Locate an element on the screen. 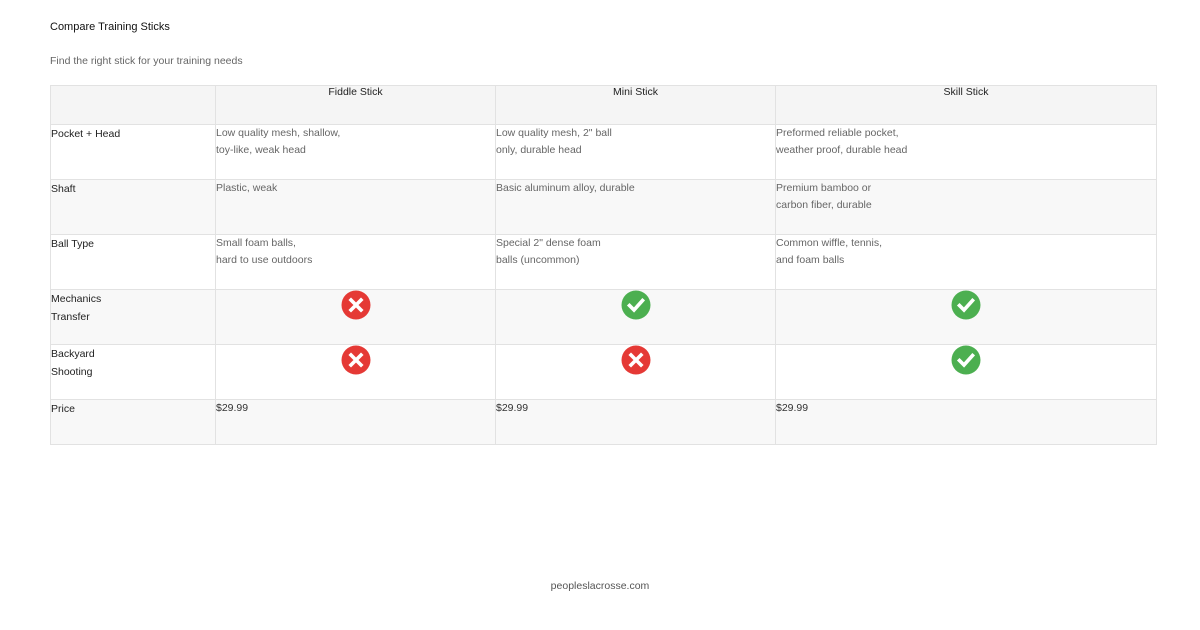  cell-price-fiddle: $29.99 is located at coordinates (355, 422).